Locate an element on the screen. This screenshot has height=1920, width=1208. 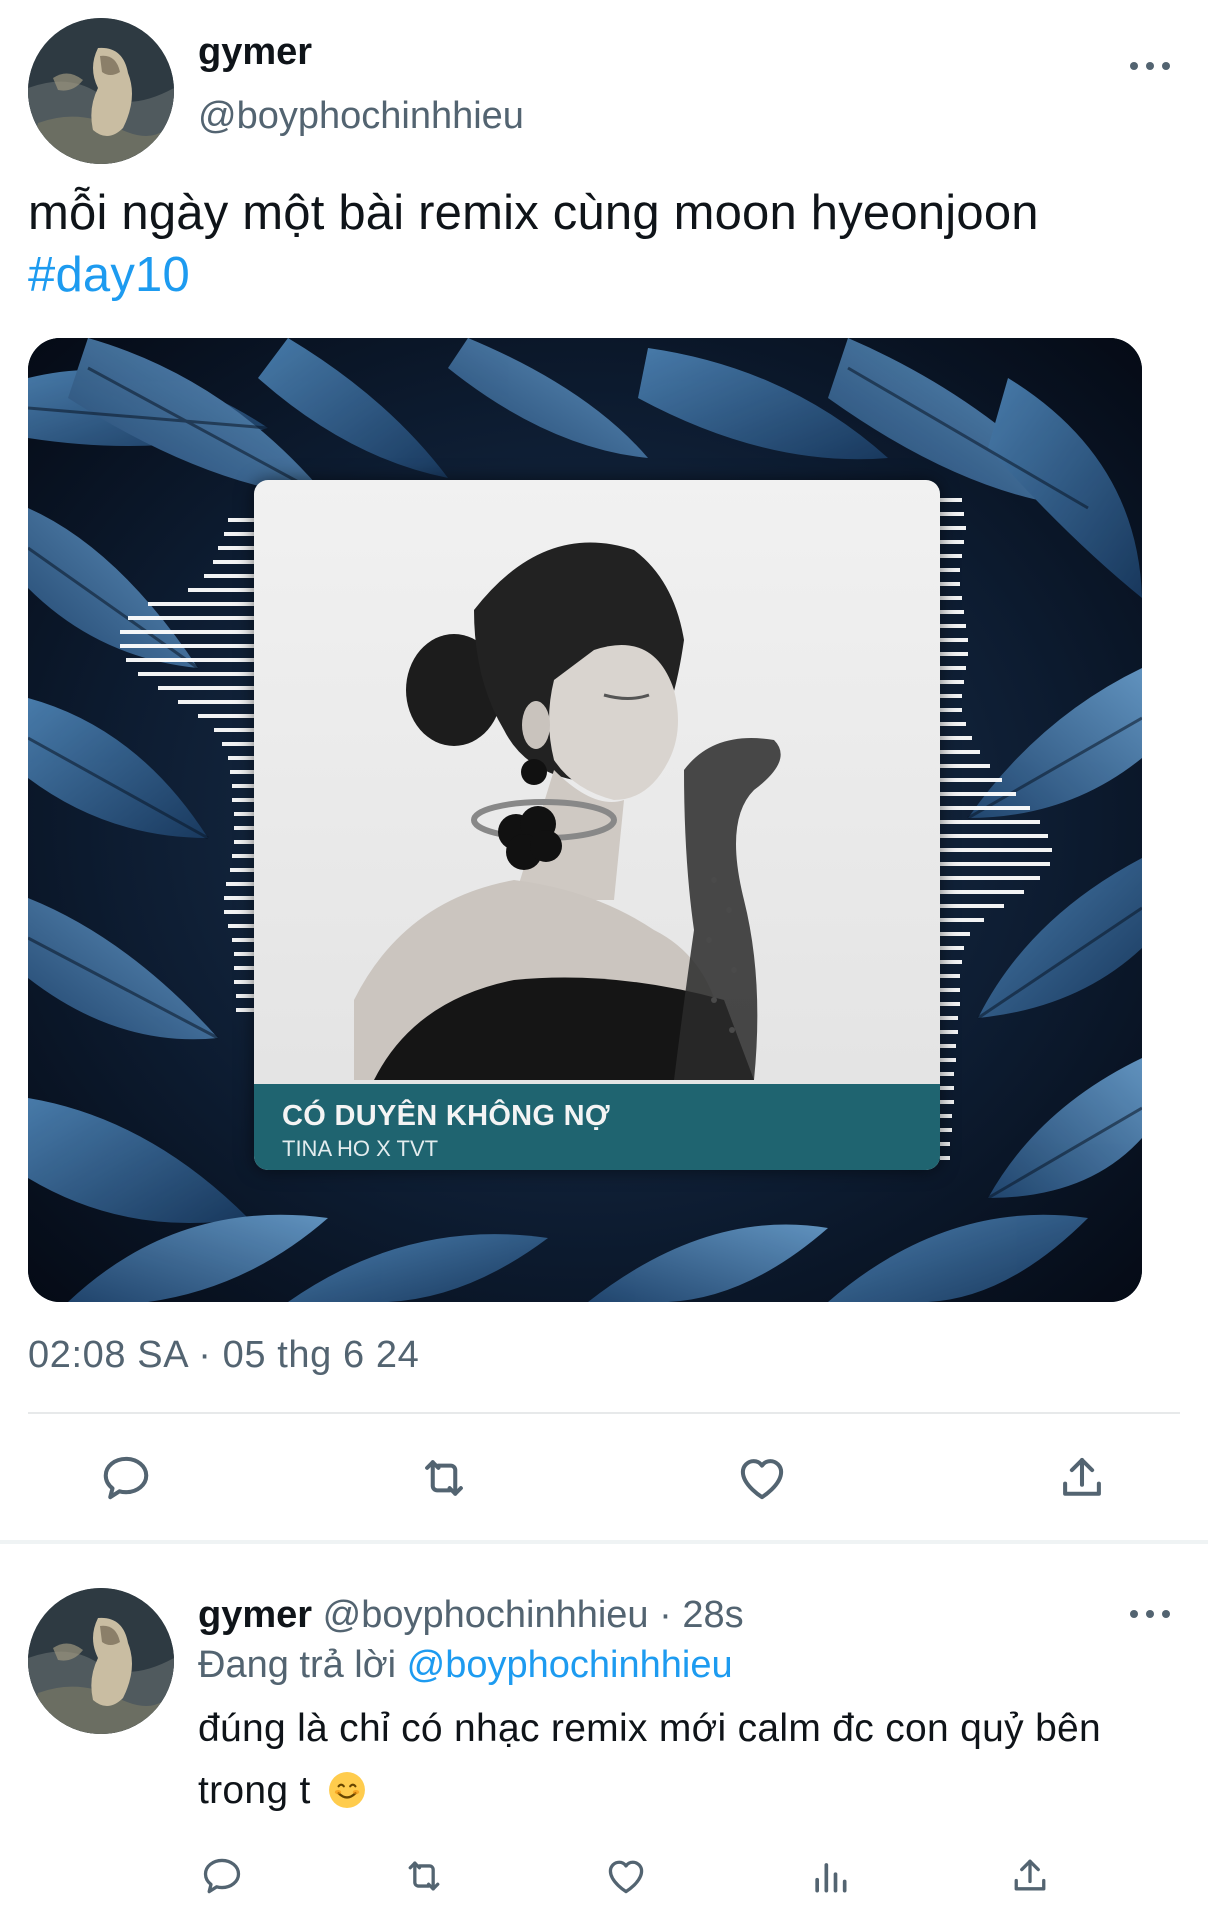
song-info-band: CÓ DUYÊN KHÔNG NỢ TINA HO X TVT is located at coordinates (597, 1127).